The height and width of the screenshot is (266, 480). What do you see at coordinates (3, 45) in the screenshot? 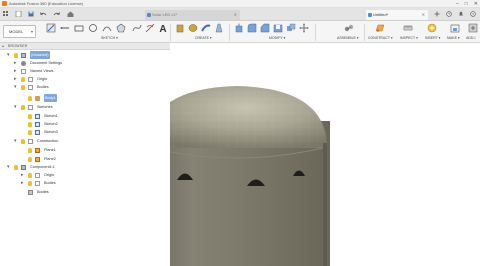
I see `collapse-icon: ▴` at bounding box center [3, 45].